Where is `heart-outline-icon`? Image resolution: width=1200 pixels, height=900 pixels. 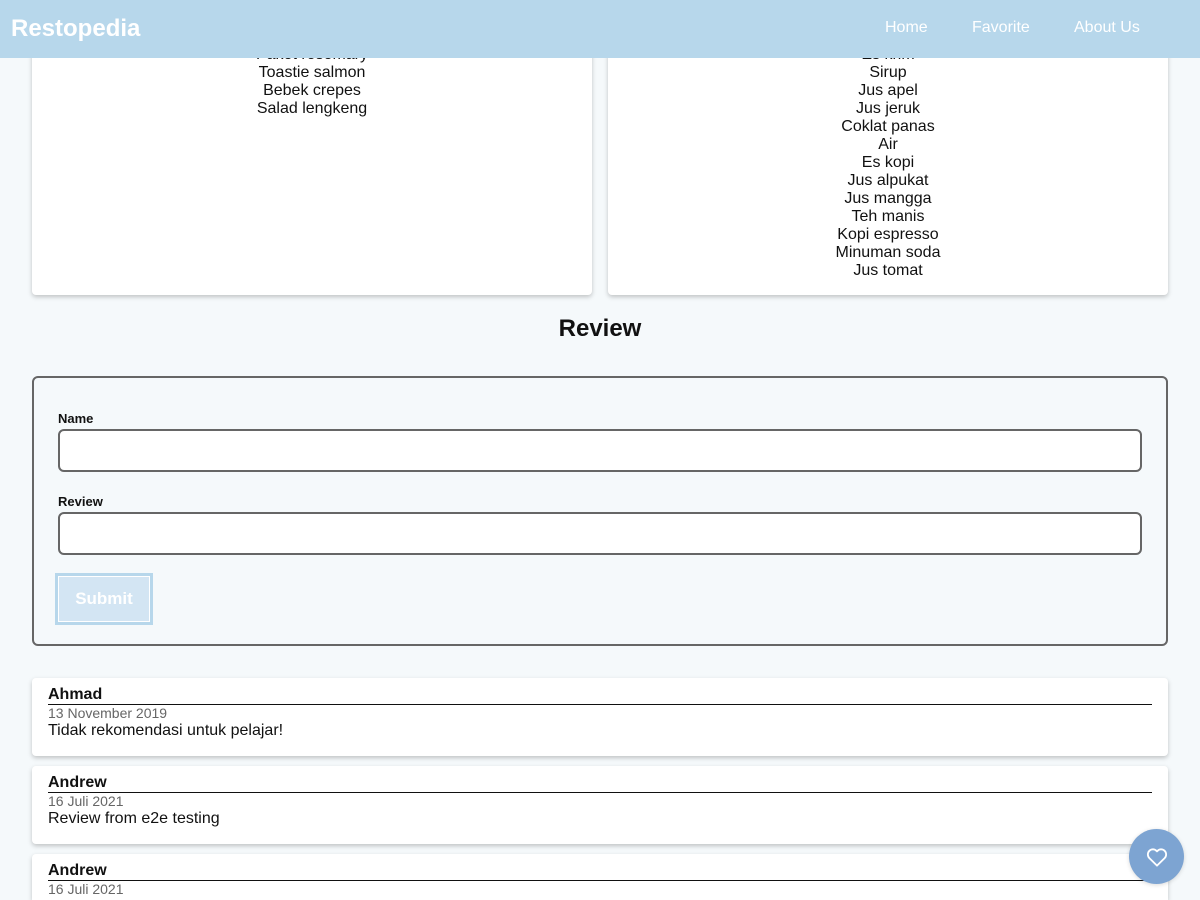 heart-outline-icon is located at coordinates (1156, 857).